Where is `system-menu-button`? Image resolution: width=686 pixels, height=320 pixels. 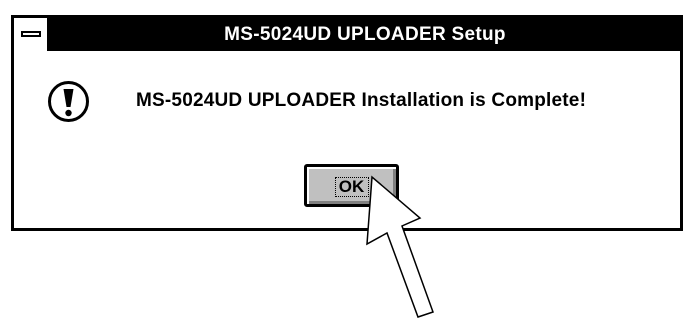 system-menu-button is located at coordinates (32, 34).